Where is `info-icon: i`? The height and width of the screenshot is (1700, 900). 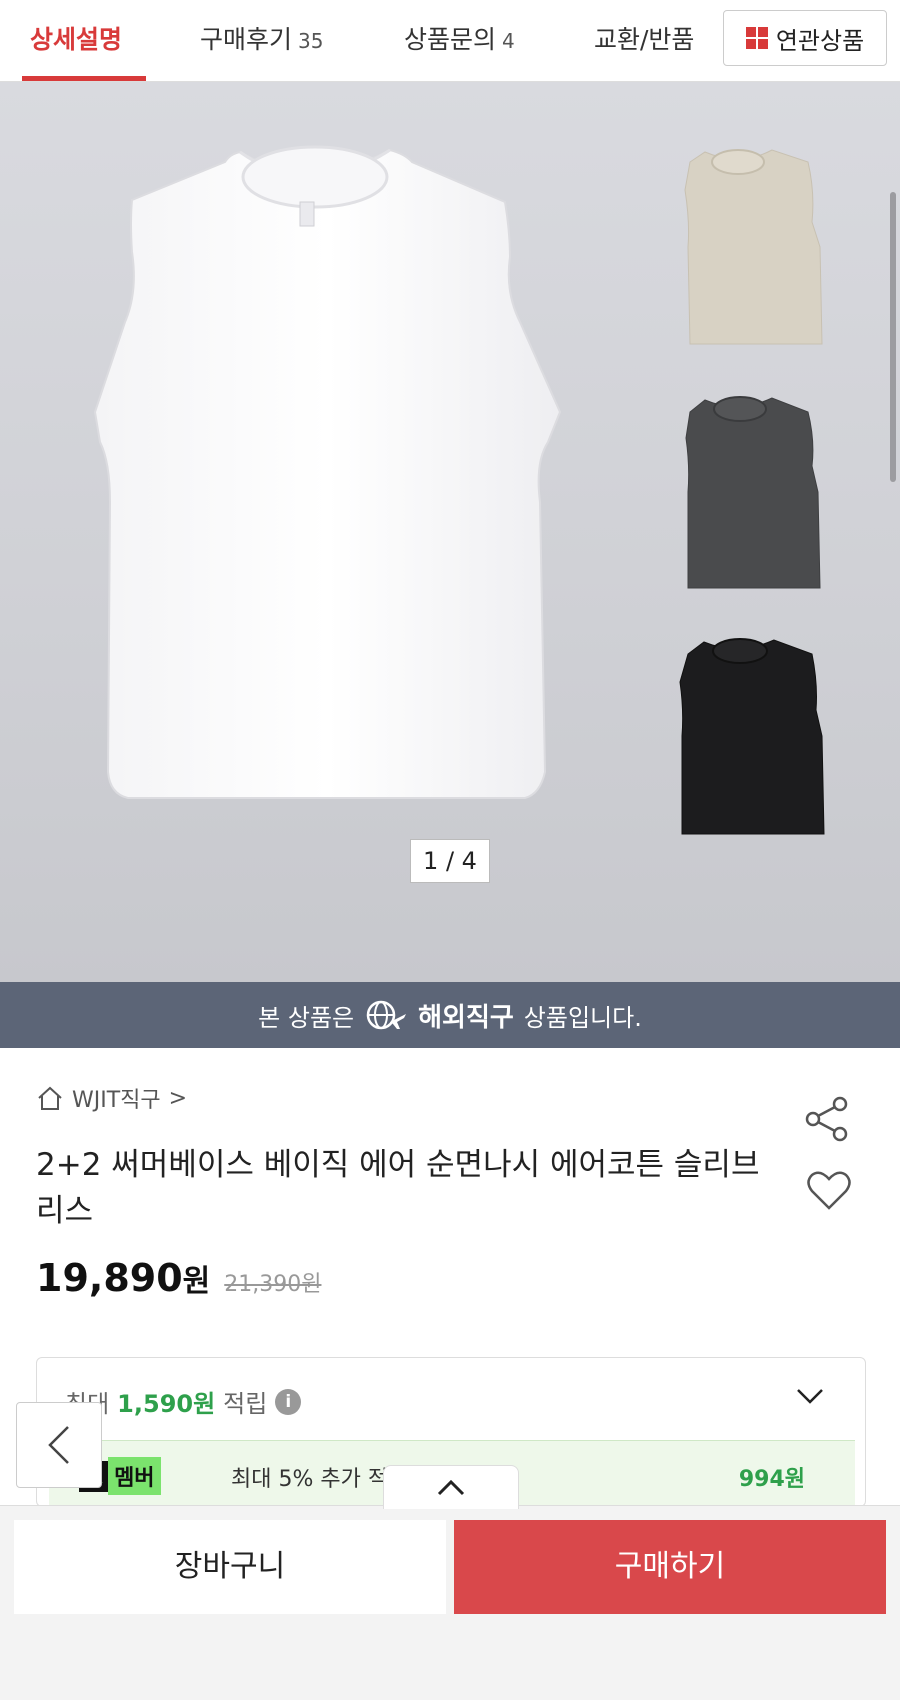 info-icon: i is located at coordinates (288, 1401).